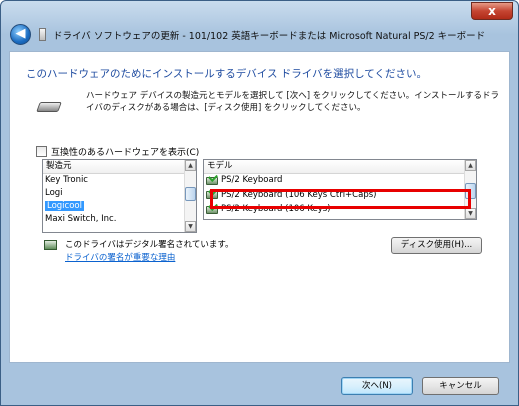 This screenshot has width=519, height=406. Describe the element at coordinates (340, 180) in the screenshot. I see `model-item: PS/2 Keyboard` at that location.